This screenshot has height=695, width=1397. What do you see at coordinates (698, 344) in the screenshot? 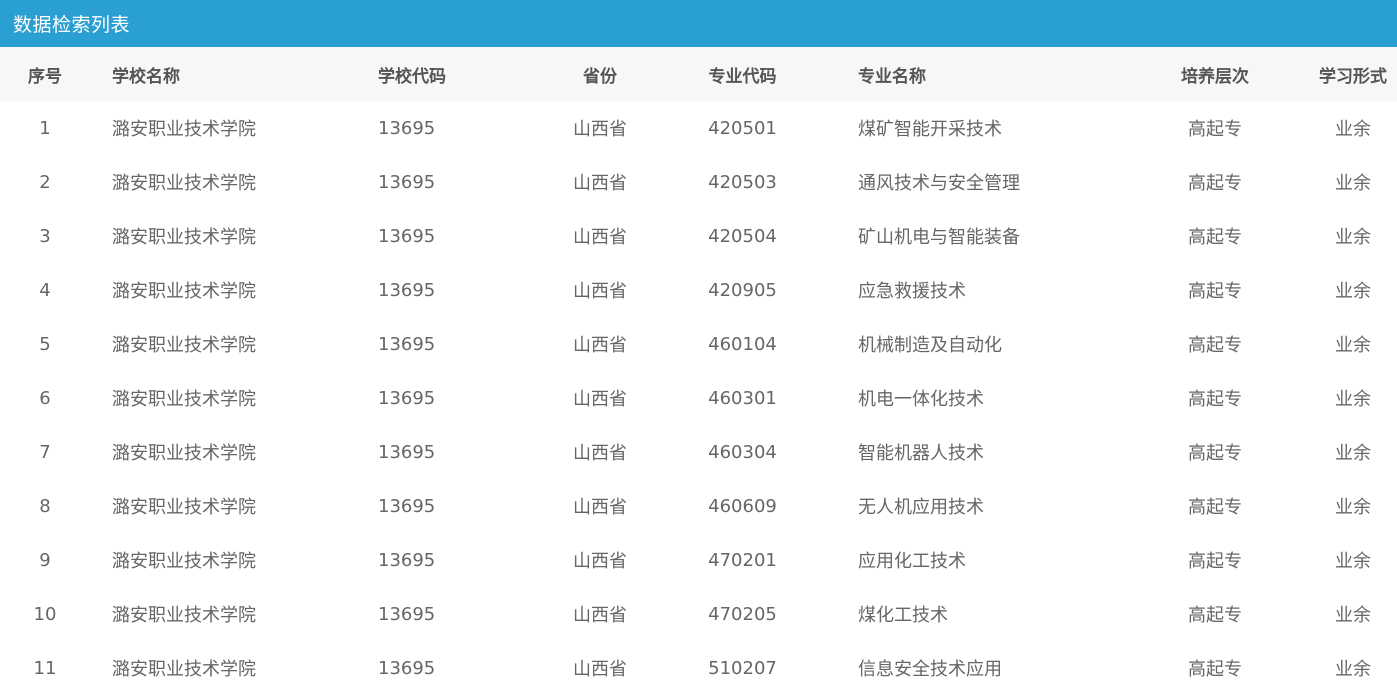
I see `table-row: 5 潞安职业技术学院 13695 山西省 460104 机械制造及自动化 高起专 业余` at bounding box center [698, 344].